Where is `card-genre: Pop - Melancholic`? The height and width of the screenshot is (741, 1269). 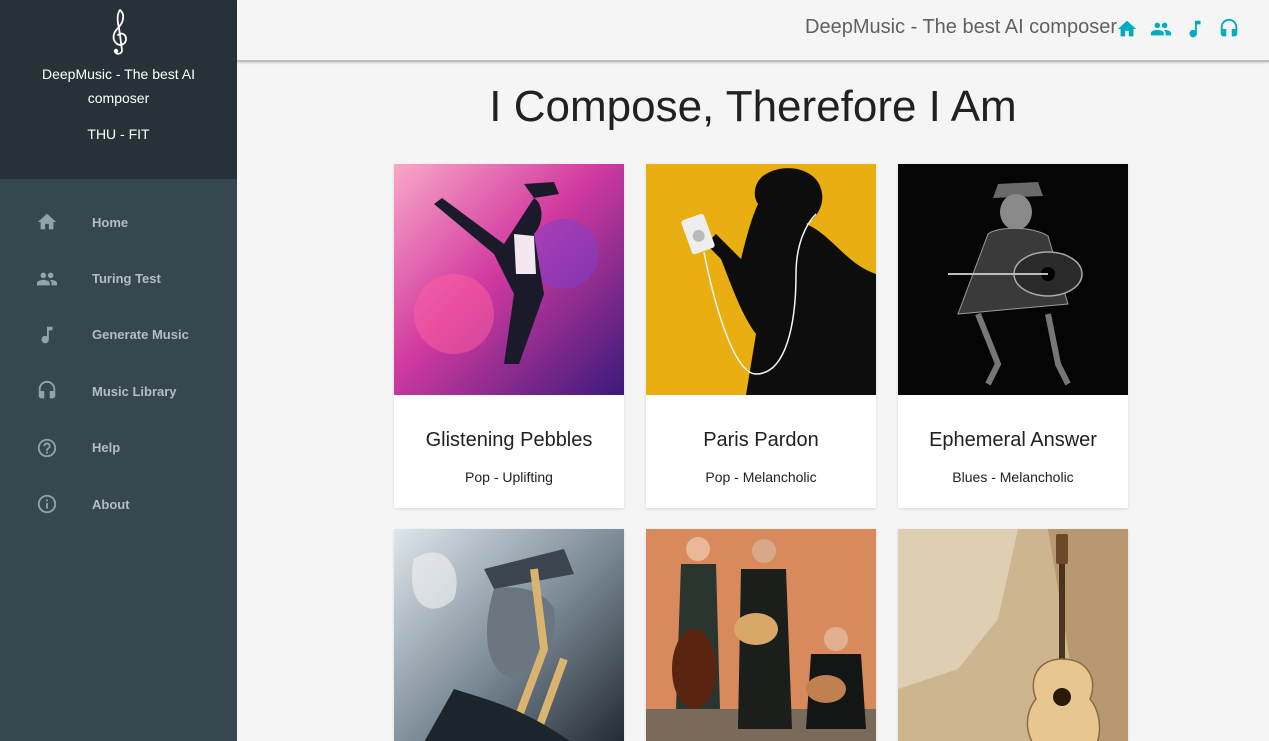
card-genre: Pop - Melancholic is located at coordinates (761, 477).